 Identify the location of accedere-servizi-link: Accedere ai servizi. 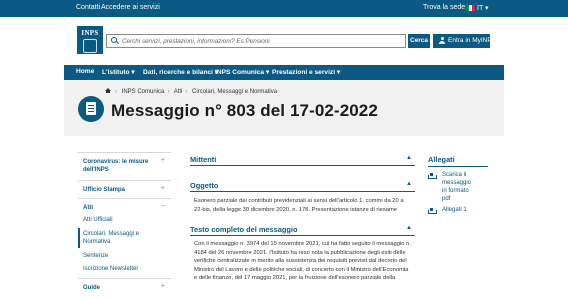
(130, 7).